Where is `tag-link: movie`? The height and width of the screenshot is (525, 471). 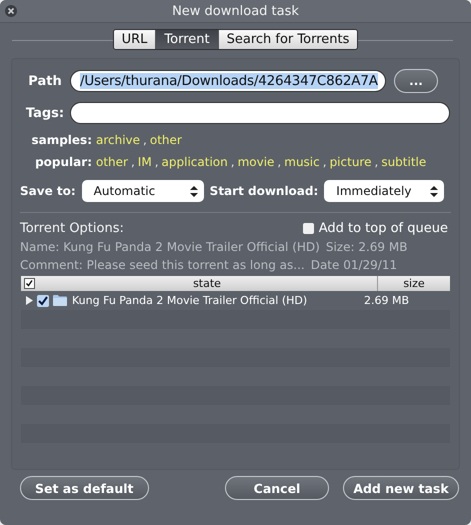 tag-link: movie is located at coordinates (256, 162).